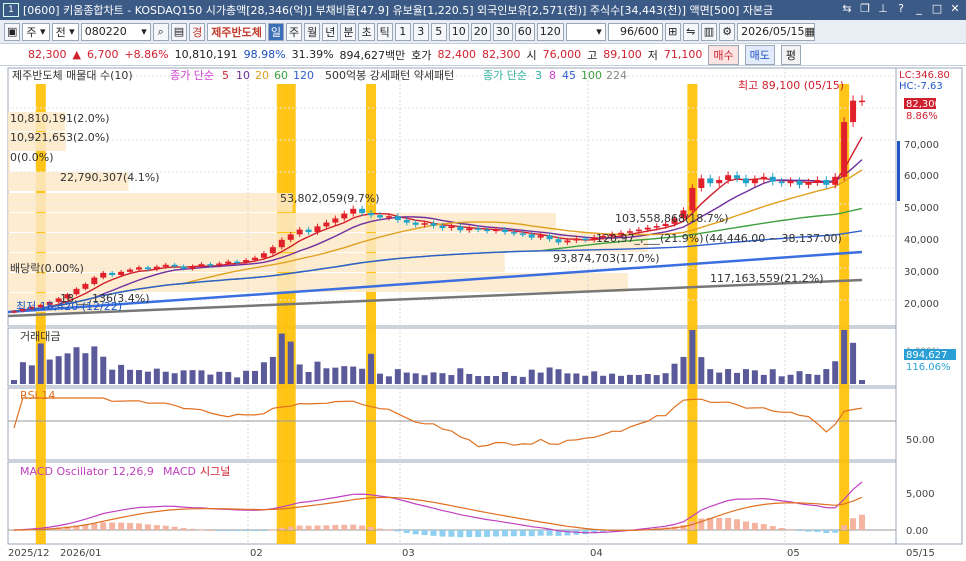 This screenshot has height=561, width=966. I want to click on profile-label-2: 10,921,653(2.0%), so click(60, 137).